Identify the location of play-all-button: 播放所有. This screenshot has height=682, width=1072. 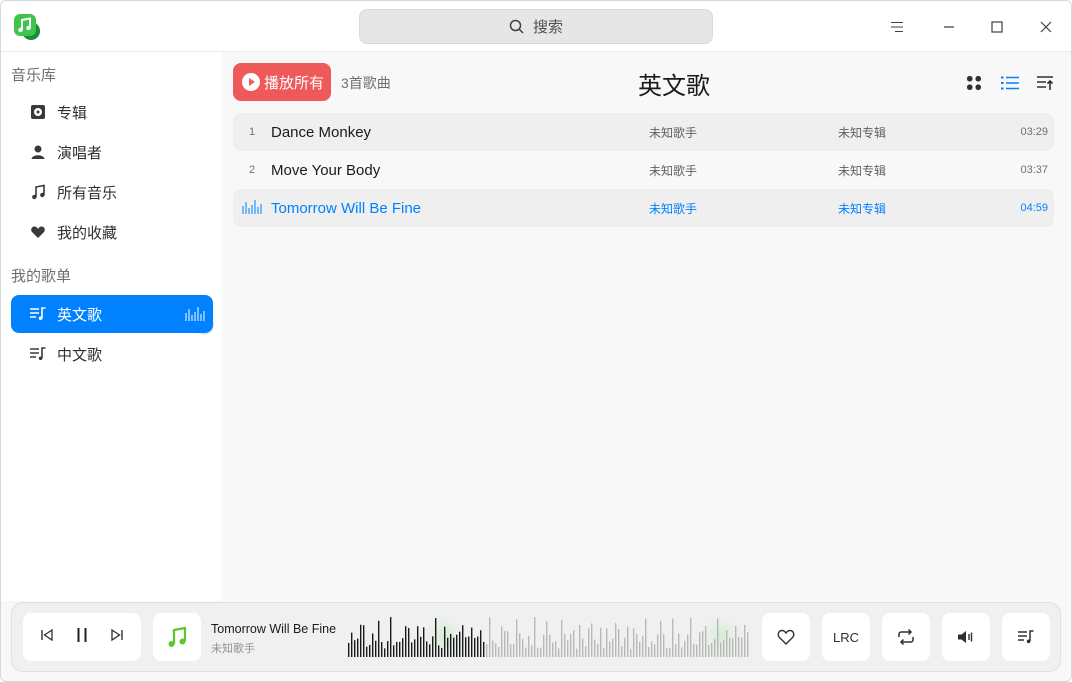
(282, 82).